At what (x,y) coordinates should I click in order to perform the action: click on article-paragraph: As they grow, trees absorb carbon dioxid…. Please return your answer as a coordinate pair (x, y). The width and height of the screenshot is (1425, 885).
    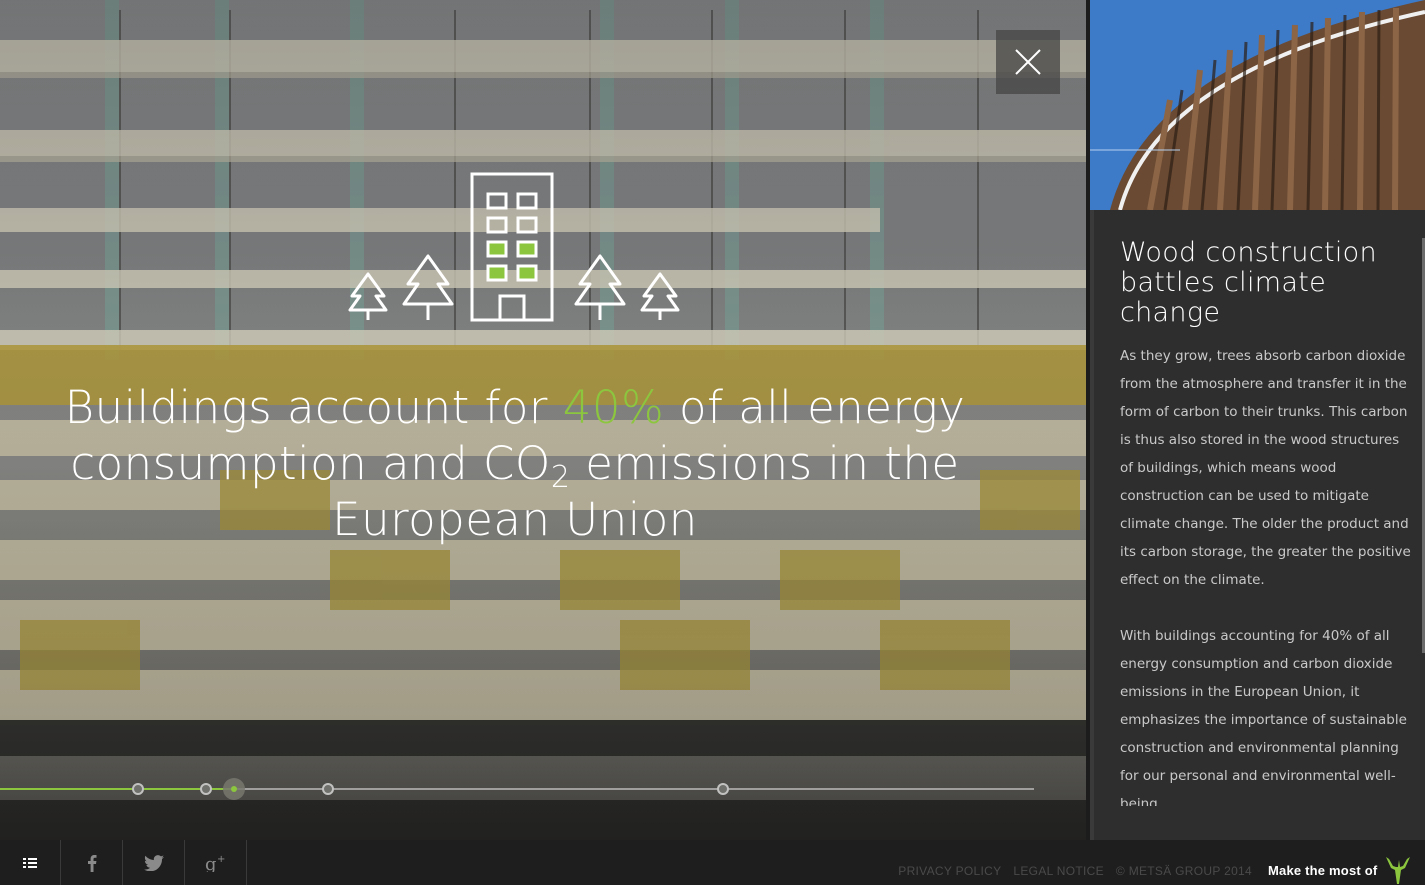
    Looking at the image, I should click on (1265, 468).